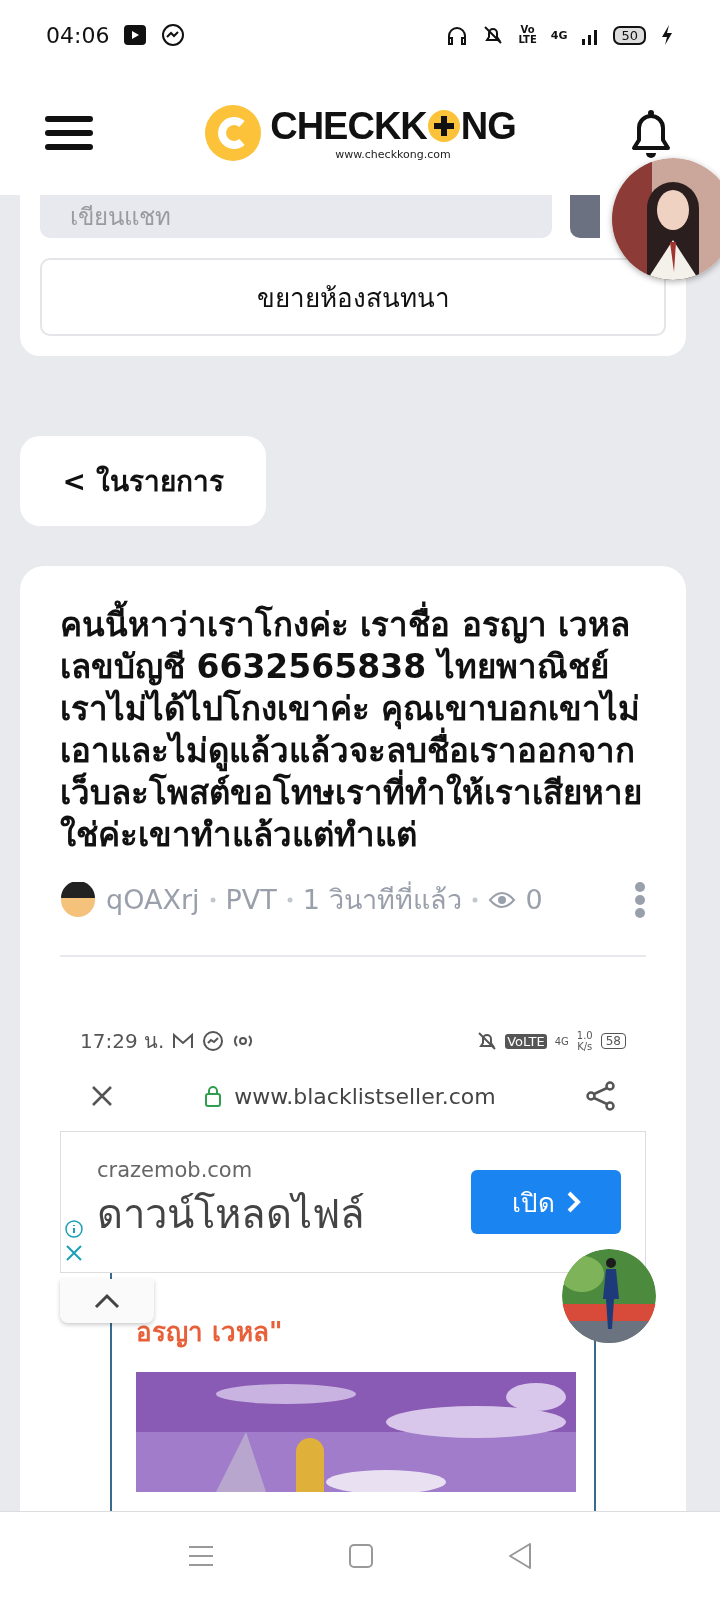 This screenshot has width=720, height=1600. I want to click on logo-text: NG, so click(488, 126).